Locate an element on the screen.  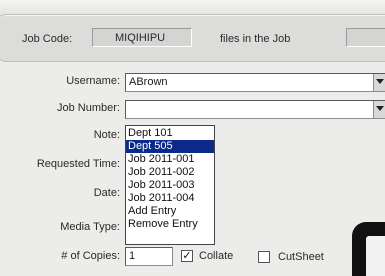
check-icon: ✓ is located at coordinates (187, 256).